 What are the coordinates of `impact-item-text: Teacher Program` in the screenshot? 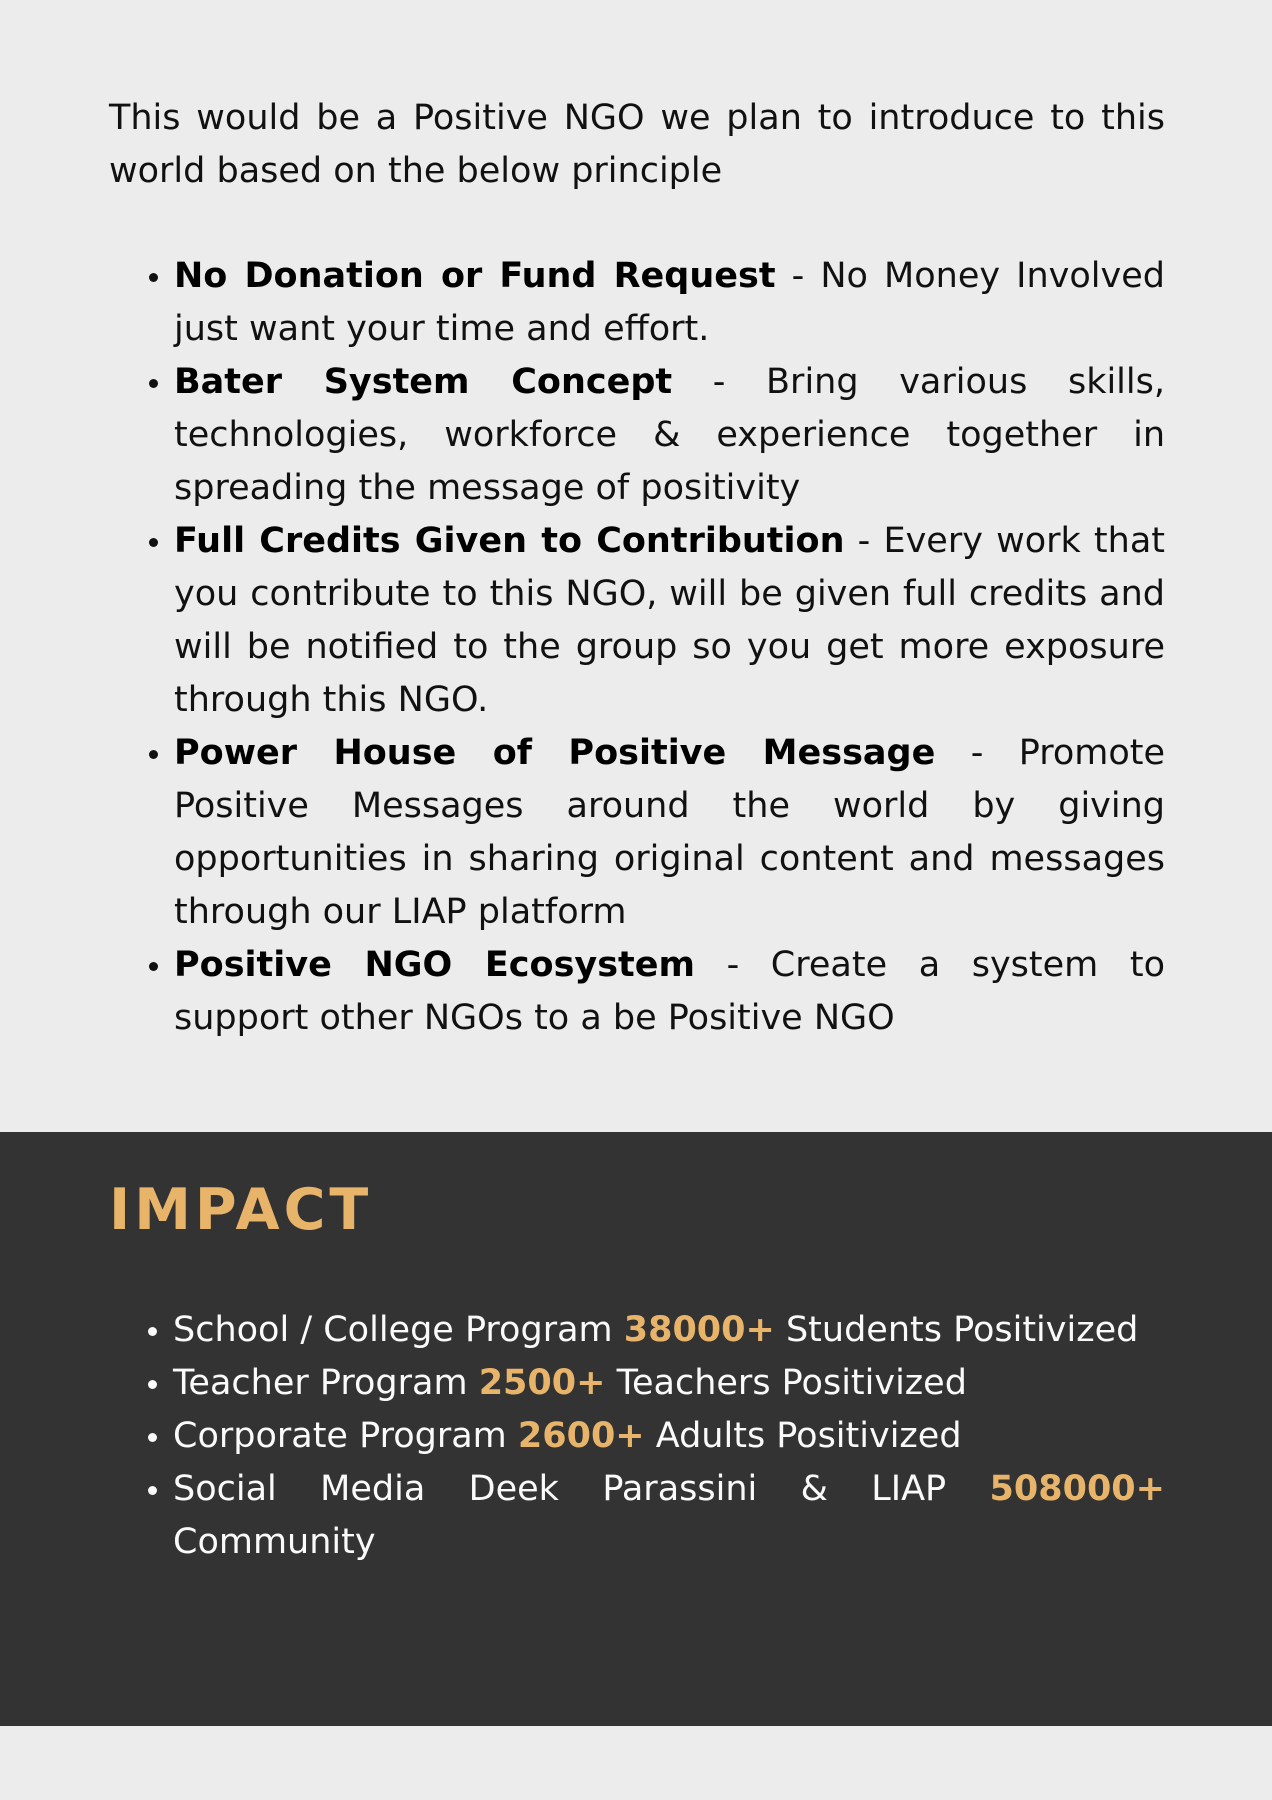 It's located at (326, 1383).